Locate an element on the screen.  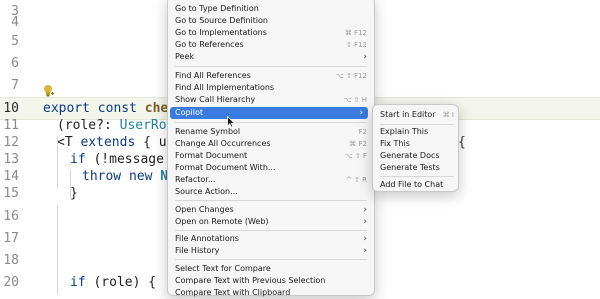
menu-item-start-in-editor: Start in Editor ⌘ I is located at coordinates (417, 115).